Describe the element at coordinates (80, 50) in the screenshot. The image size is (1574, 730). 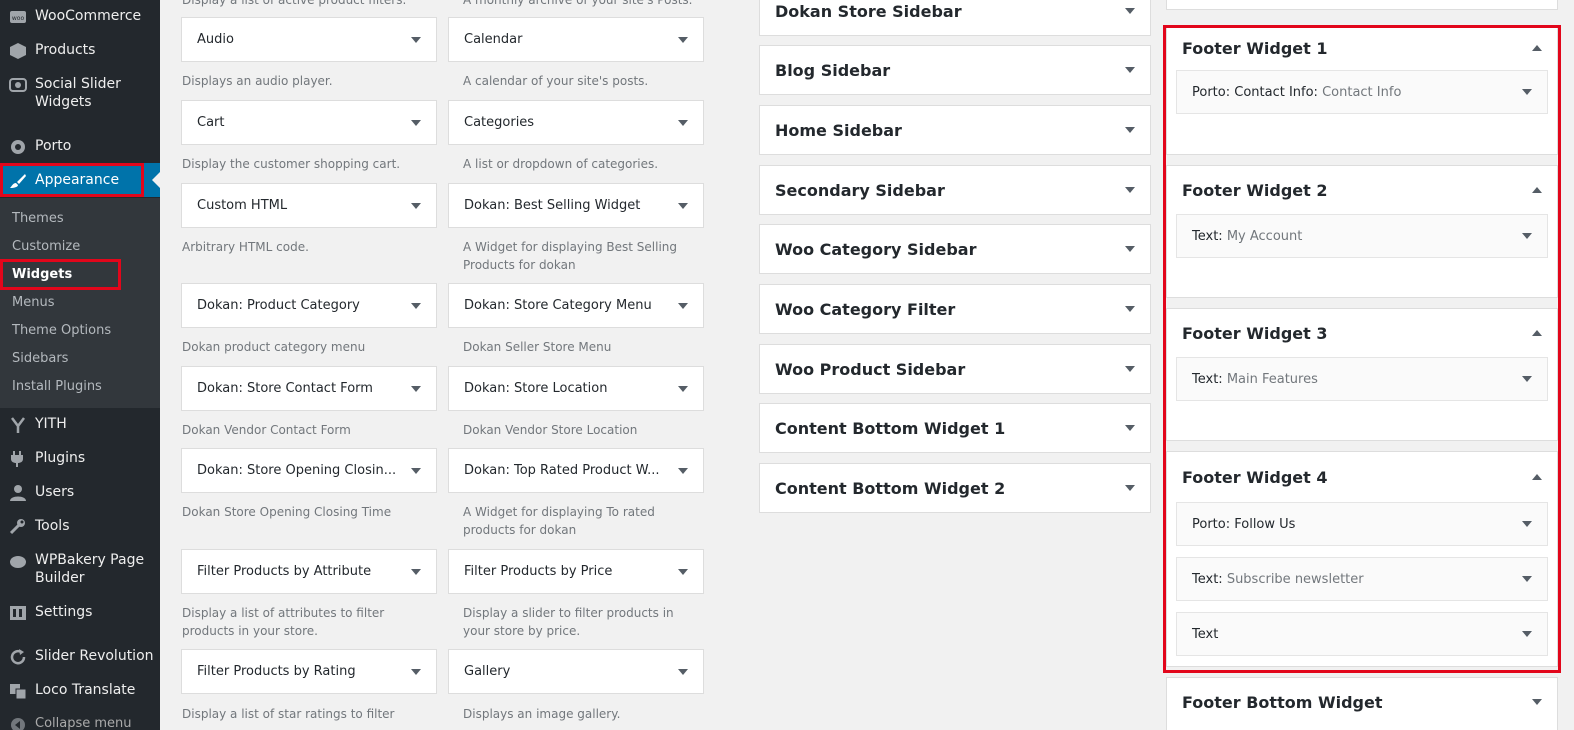
I see `menu-products: Products` at that location.